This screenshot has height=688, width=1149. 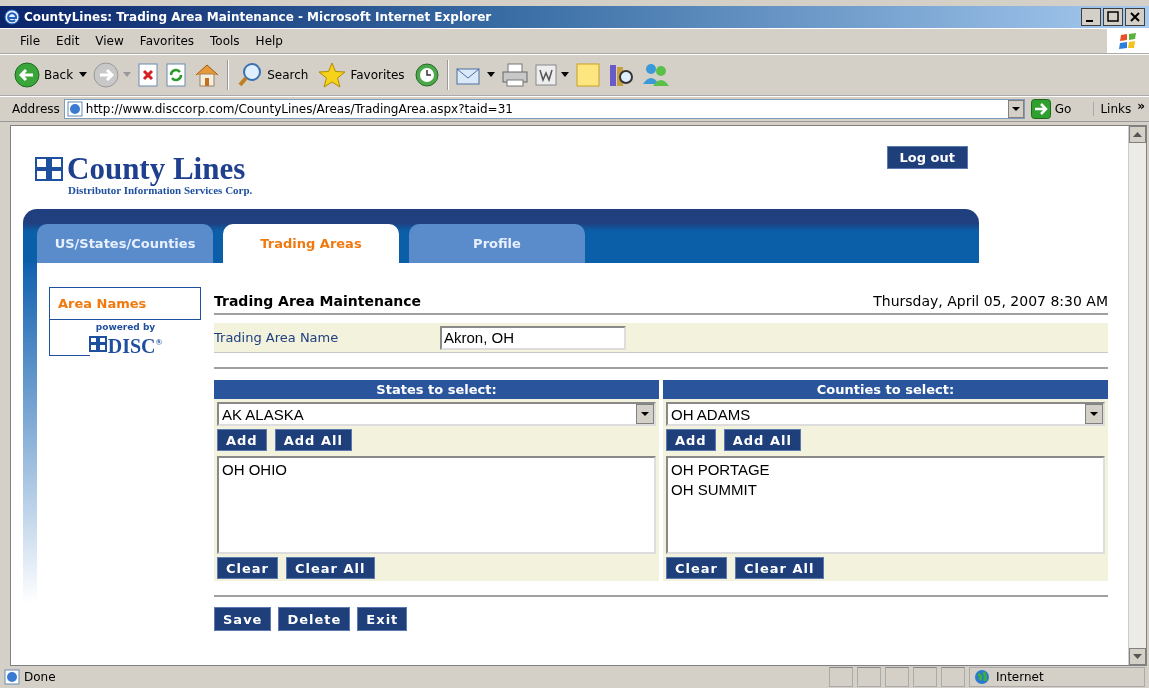 What do you see at coordinates (318, 301) in the screenshot?
I see `page-heading: Trading Area Maintenance` at bounding box center [318, 301].